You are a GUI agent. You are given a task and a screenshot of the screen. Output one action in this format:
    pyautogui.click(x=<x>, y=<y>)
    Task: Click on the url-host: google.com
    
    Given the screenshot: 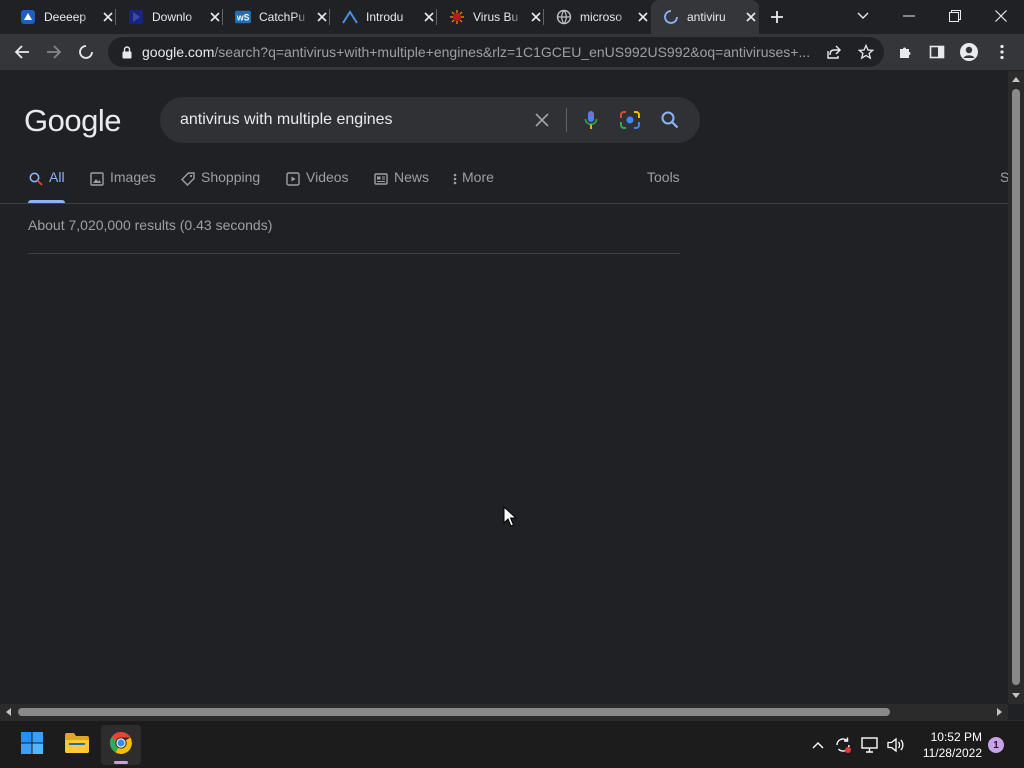 What is the action you would take?
    pyautogui.click(x=178, y=52)
    